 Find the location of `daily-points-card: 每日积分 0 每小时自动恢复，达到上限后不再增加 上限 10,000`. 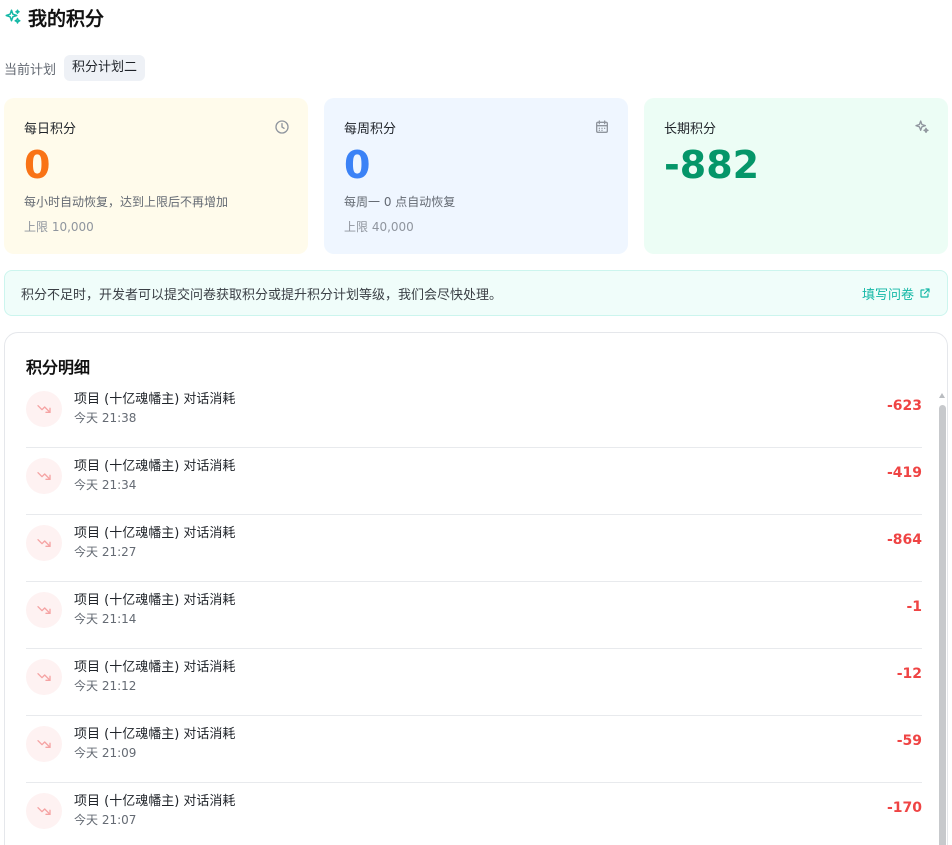

daily-points-card: 每日积分 0 每小时自动恢复，达到上限后不再增加 上限 10,000 is located at coordinates (156, 176).